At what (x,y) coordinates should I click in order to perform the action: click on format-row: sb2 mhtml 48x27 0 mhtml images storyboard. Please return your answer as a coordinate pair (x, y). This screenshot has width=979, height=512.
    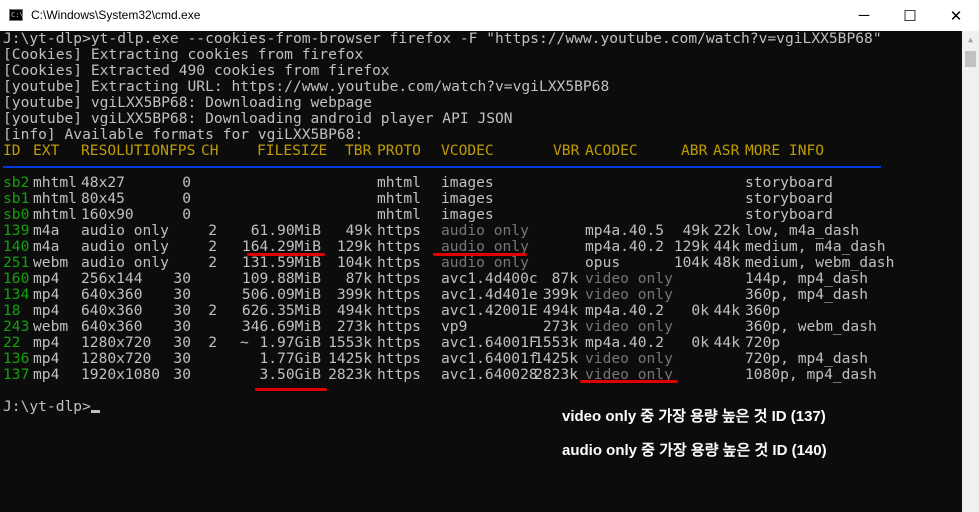
    Looking at the image, I should click on (453, 183).